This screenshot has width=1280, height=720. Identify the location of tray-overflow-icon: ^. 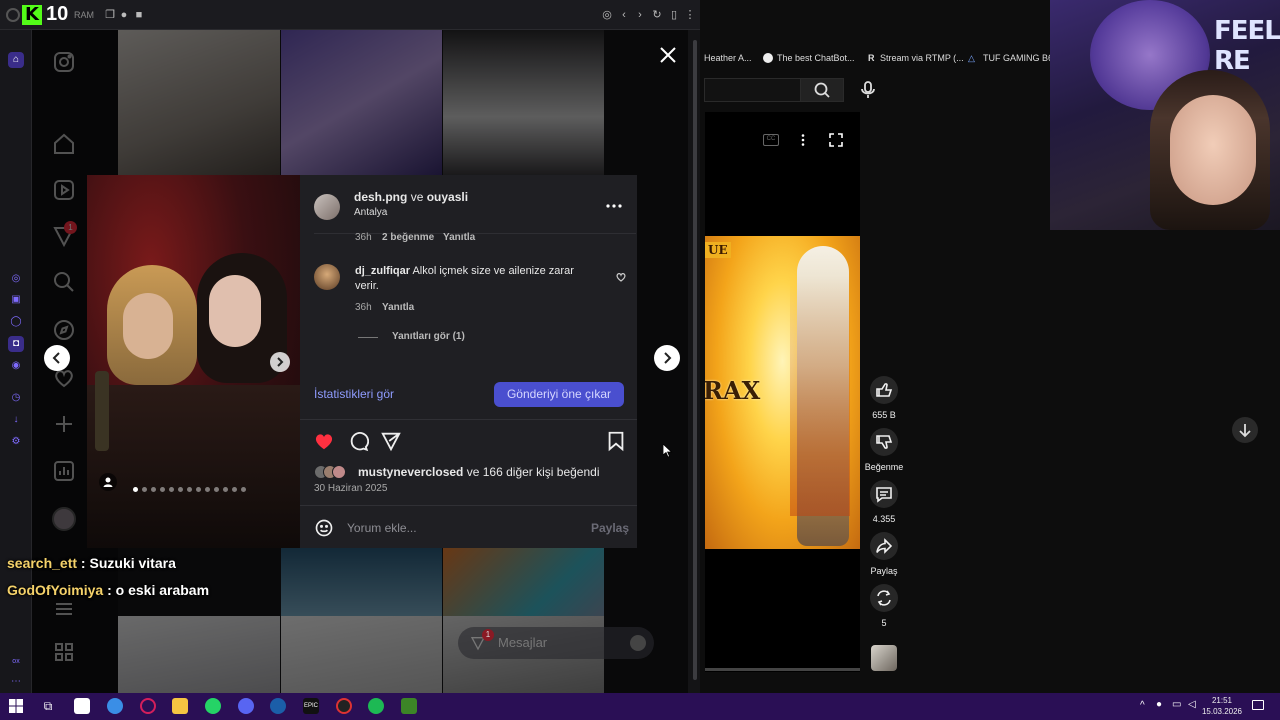
(1142, 705).